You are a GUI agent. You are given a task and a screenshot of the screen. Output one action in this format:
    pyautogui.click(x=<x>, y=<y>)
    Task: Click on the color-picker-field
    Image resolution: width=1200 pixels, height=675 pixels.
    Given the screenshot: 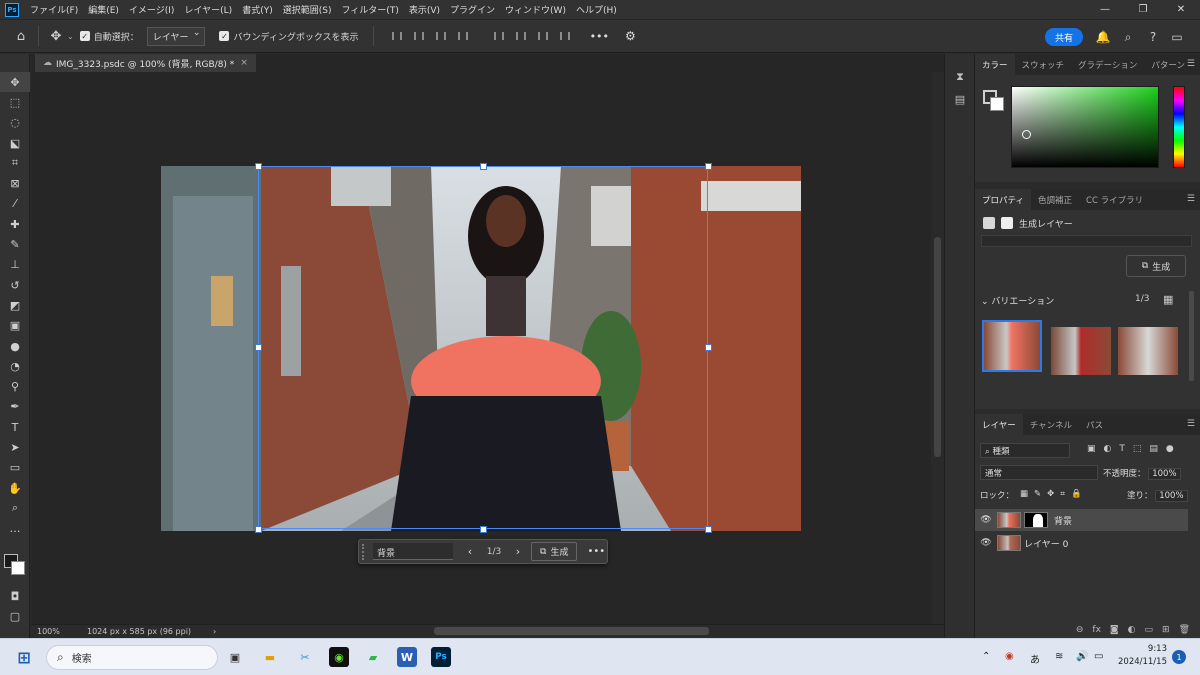 What is the action you would take?
    pyautogui.click(x=1085, y=127)
    